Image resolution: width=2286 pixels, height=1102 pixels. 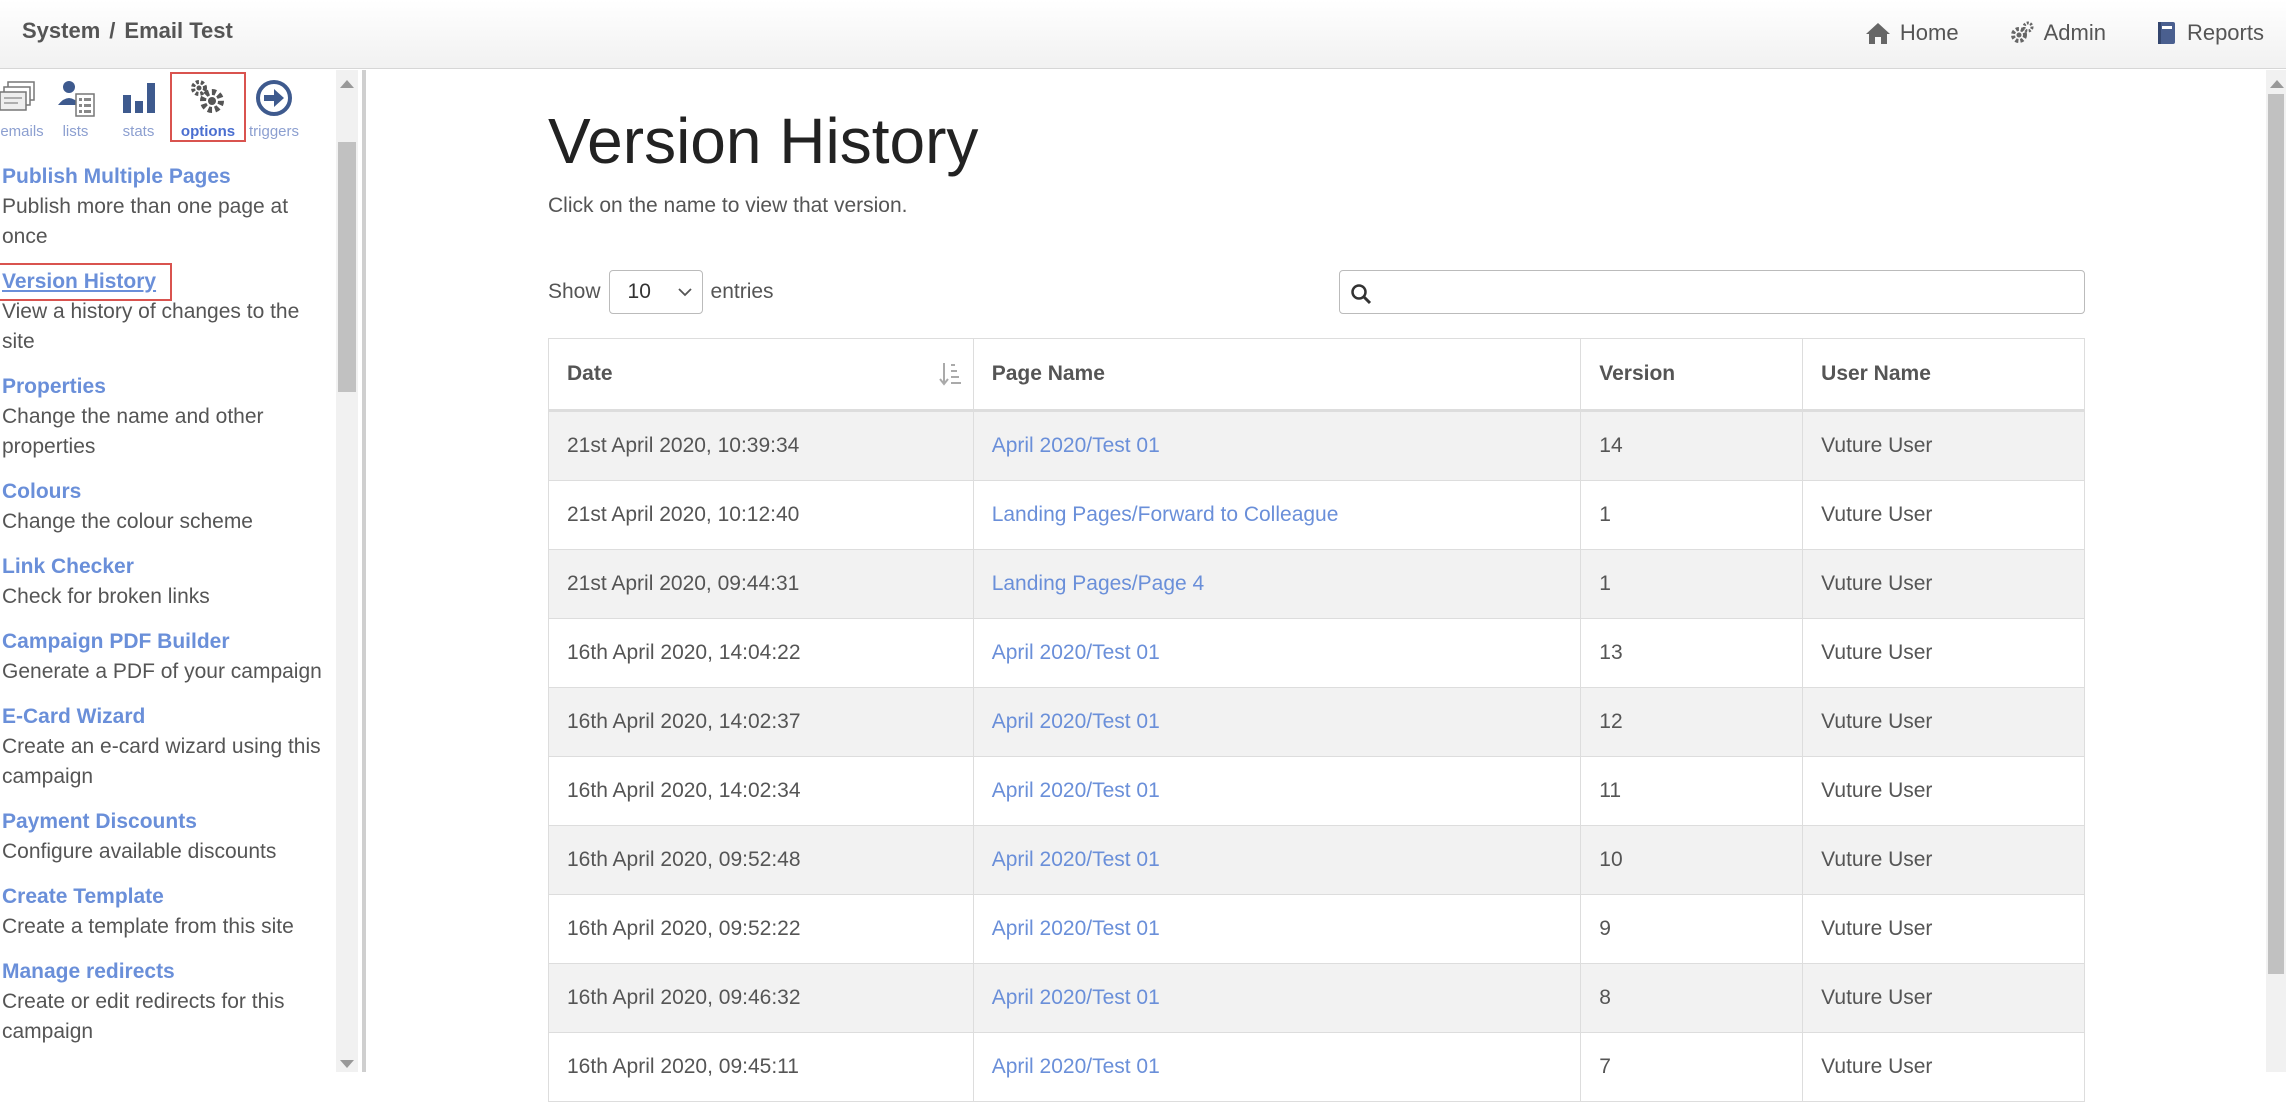 What do you see at coordinates (1912, 33) in the screenshot?
I see `nav-home: Home` at bounding box center [1912, 33].